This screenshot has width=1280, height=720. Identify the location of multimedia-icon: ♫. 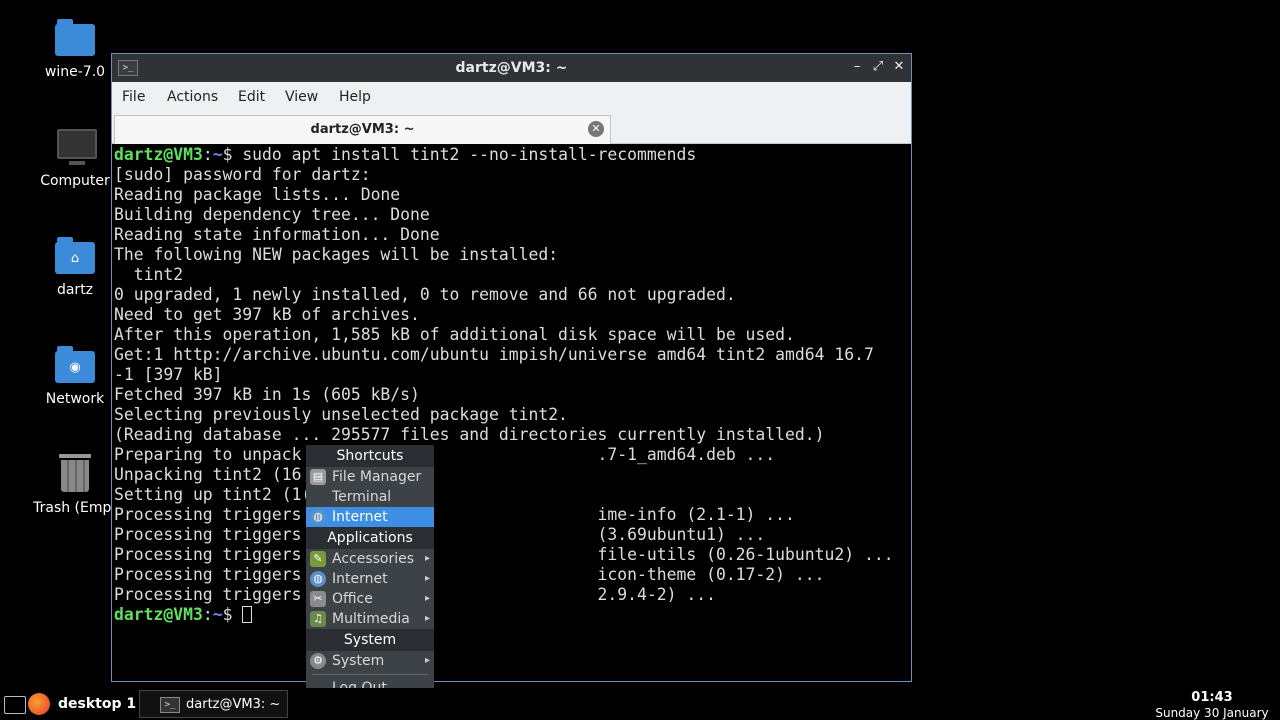
(318, 619).